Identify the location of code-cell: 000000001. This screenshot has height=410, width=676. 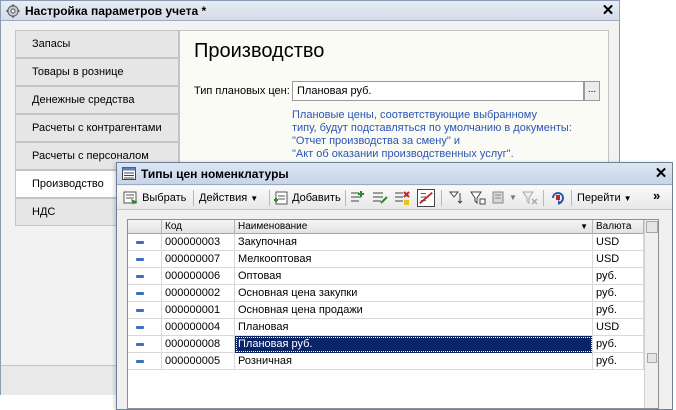
(198, 310).